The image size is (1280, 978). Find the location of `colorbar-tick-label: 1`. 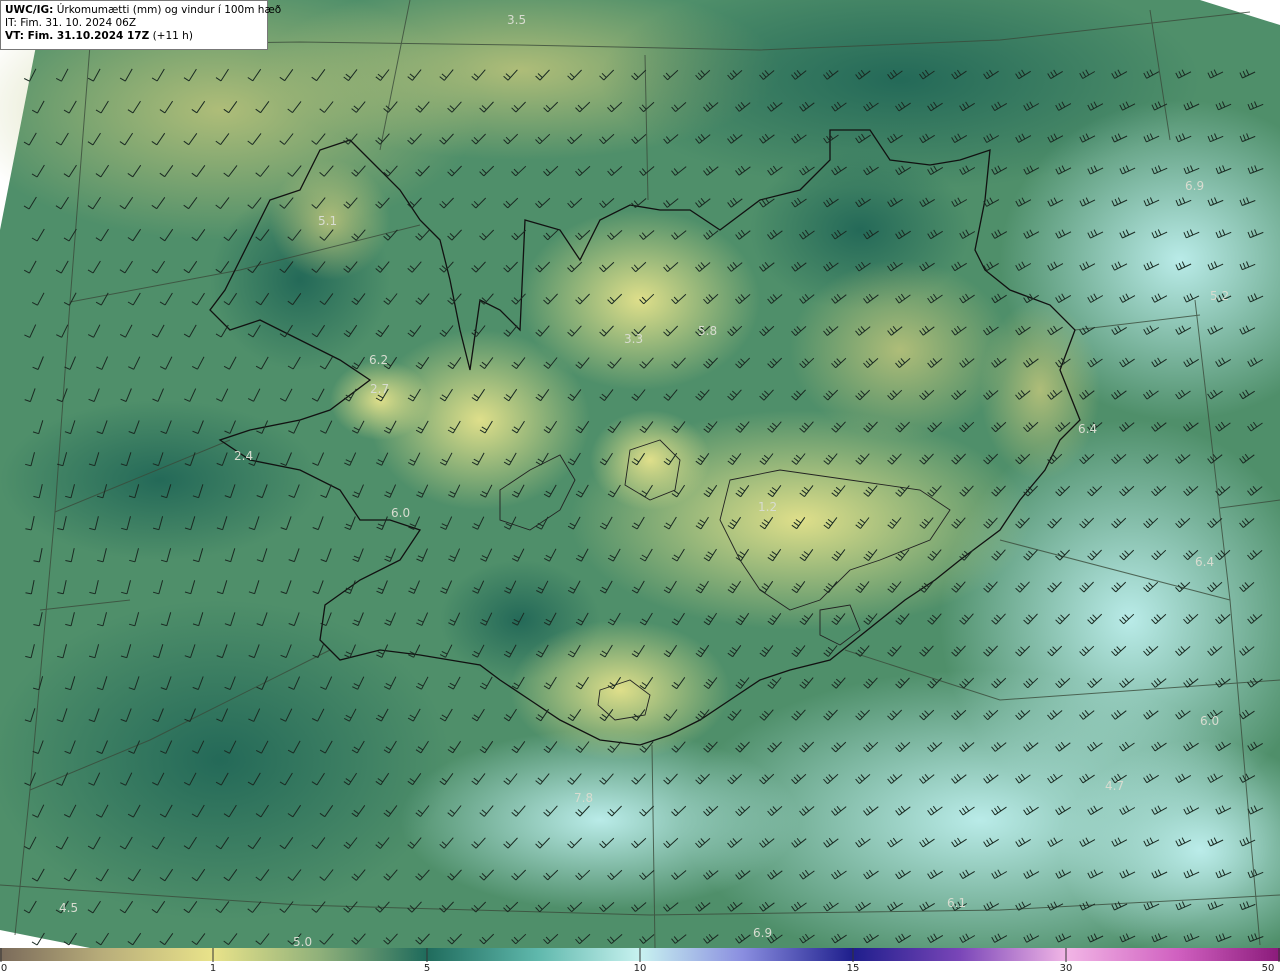

colorbar-tick-label: 1 is located at coordinates (213, 968).